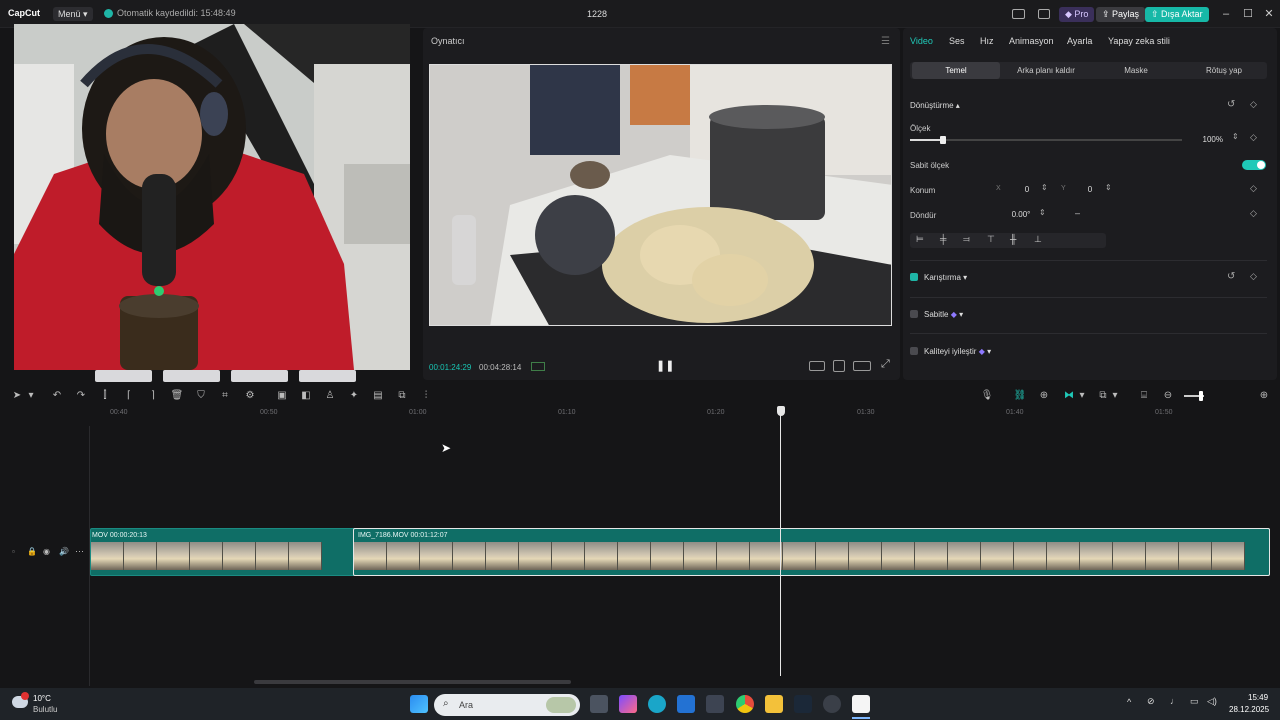 The width and height of the screenshot is (1280, 720). Describe the element at coordinates (914, 314) in the screenshot. I see `stabilize-checkbox` at that location.